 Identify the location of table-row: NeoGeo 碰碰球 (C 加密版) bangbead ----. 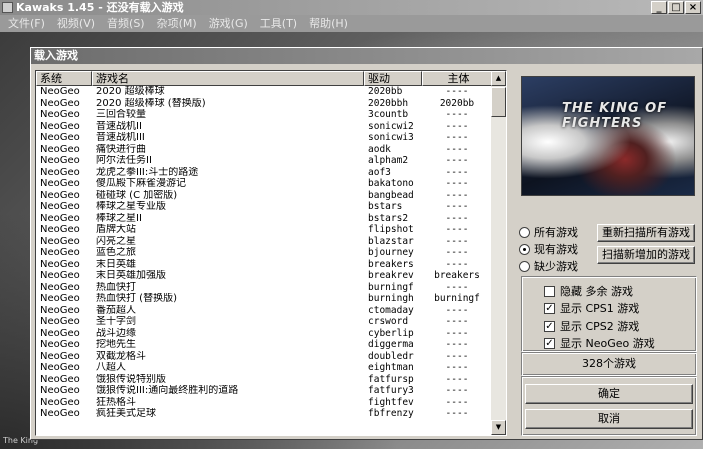
(264, 196).